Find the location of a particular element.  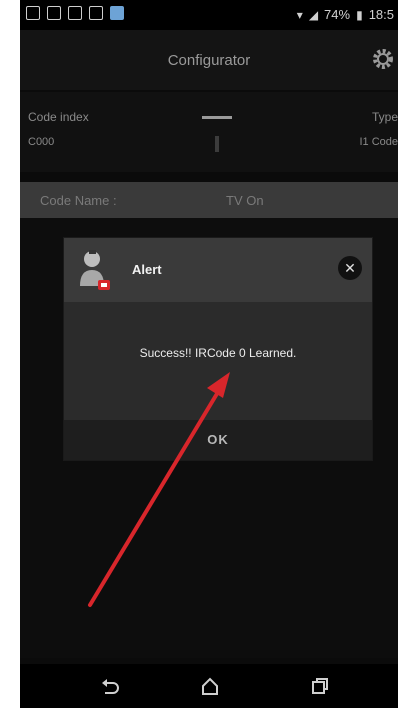

code-name-bar: Code Name : TV On is located at coordinates (209, 200).